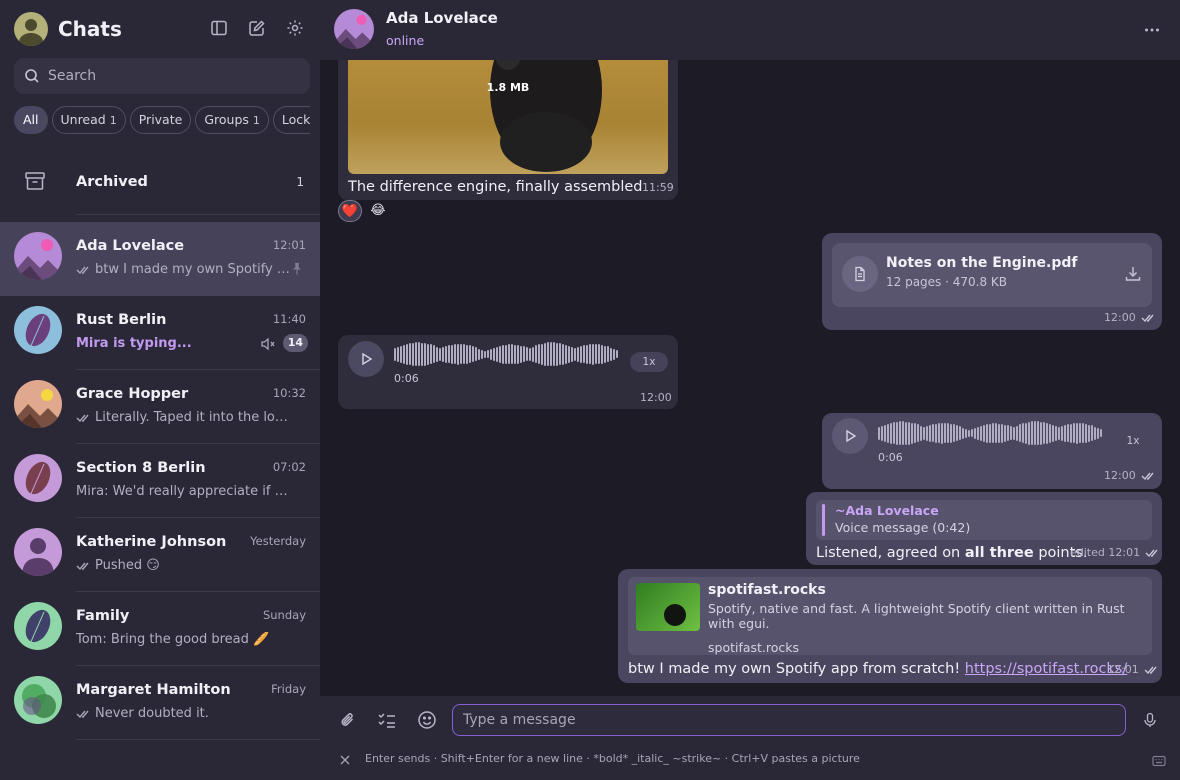 The height and width of the screenshot is (780, 1180). Describe the element at coordinates (378, 211) in the screenshot. I see `reaction-laugh: 😂` at that location.